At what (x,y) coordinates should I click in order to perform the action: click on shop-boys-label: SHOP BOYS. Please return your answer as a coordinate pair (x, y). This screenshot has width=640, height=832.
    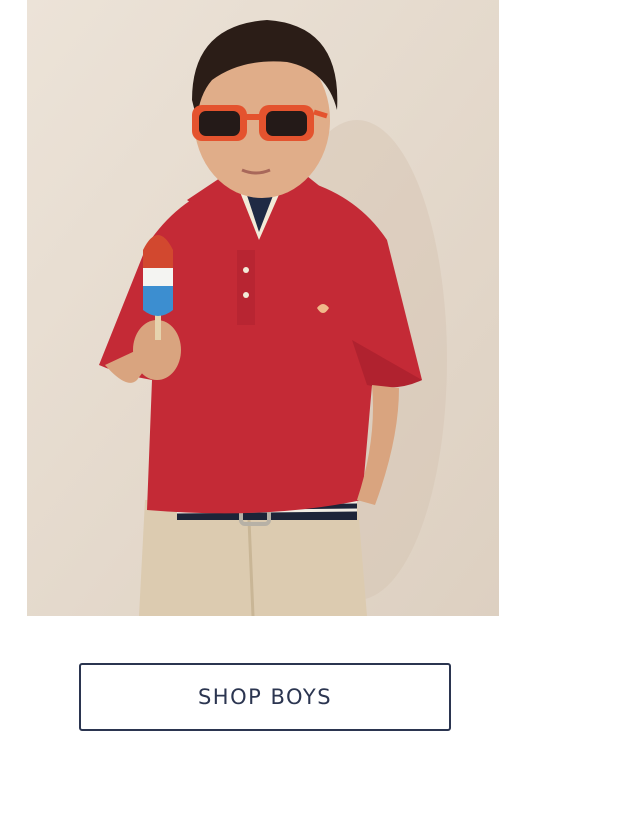
    Looking at the image, I should click on (265, 697).